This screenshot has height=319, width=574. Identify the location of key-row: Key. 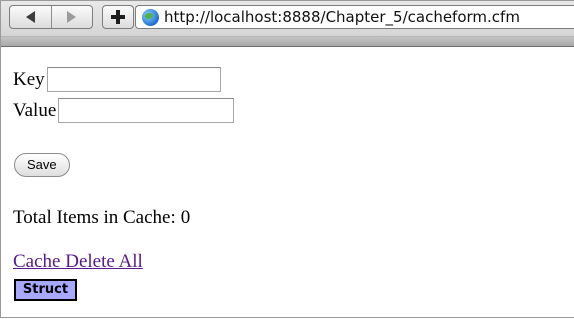
(117, 79).